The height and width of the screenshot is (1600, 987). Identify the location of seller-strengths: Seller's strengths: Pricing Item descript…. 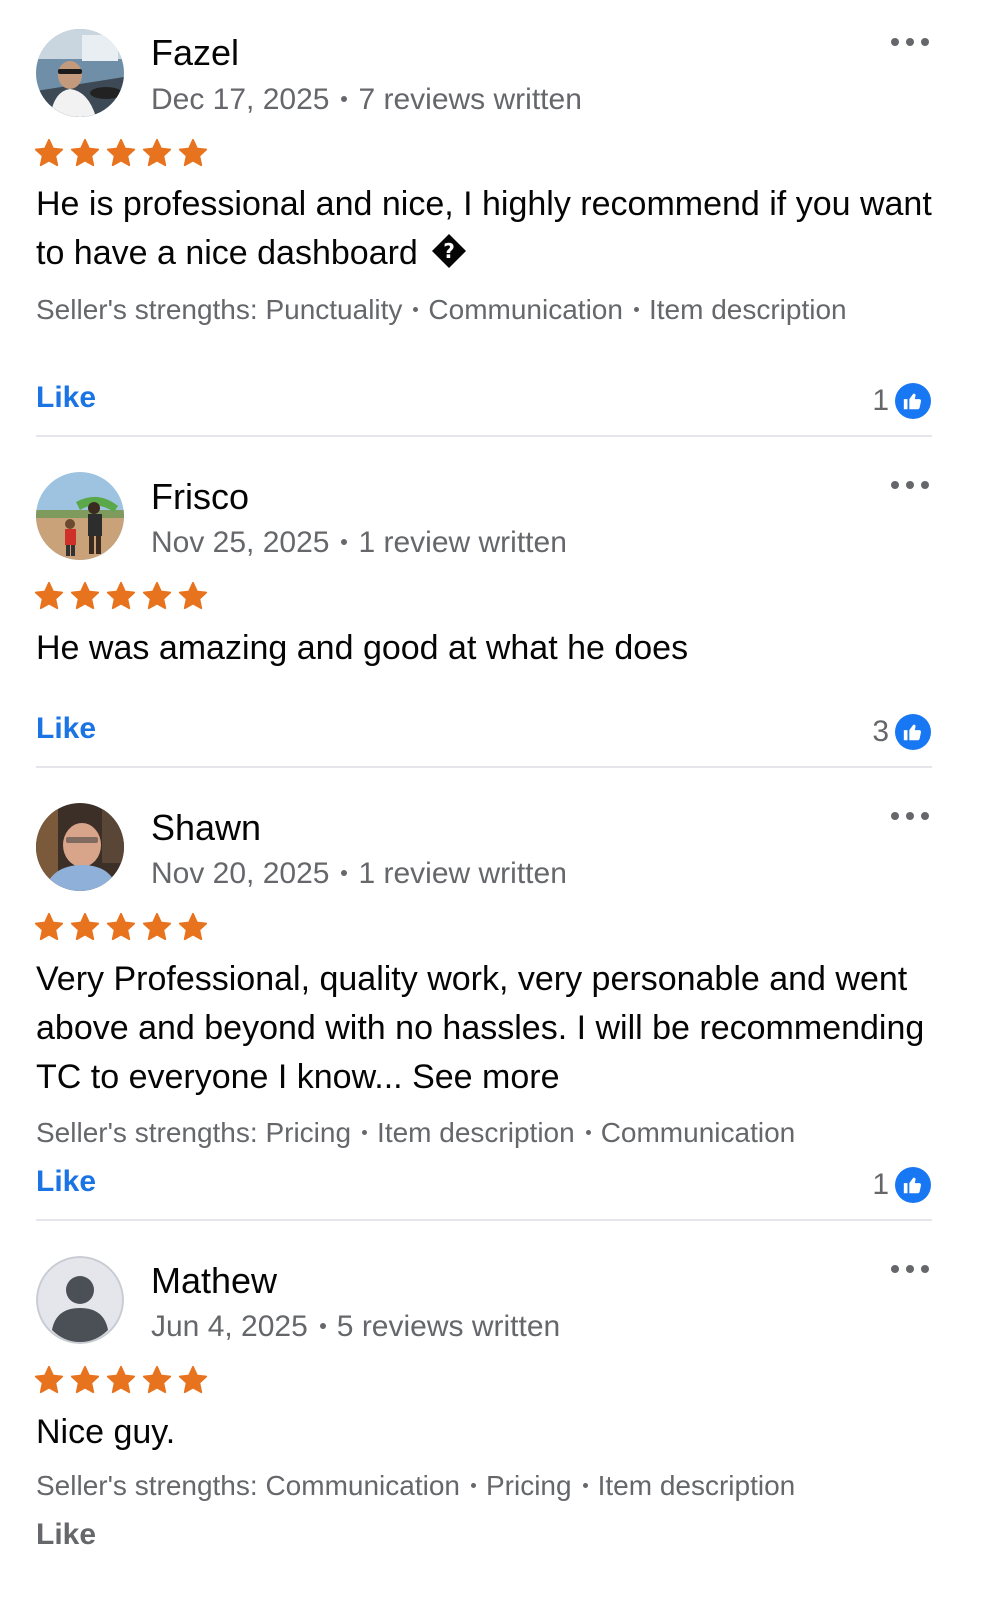
(486, 1133).